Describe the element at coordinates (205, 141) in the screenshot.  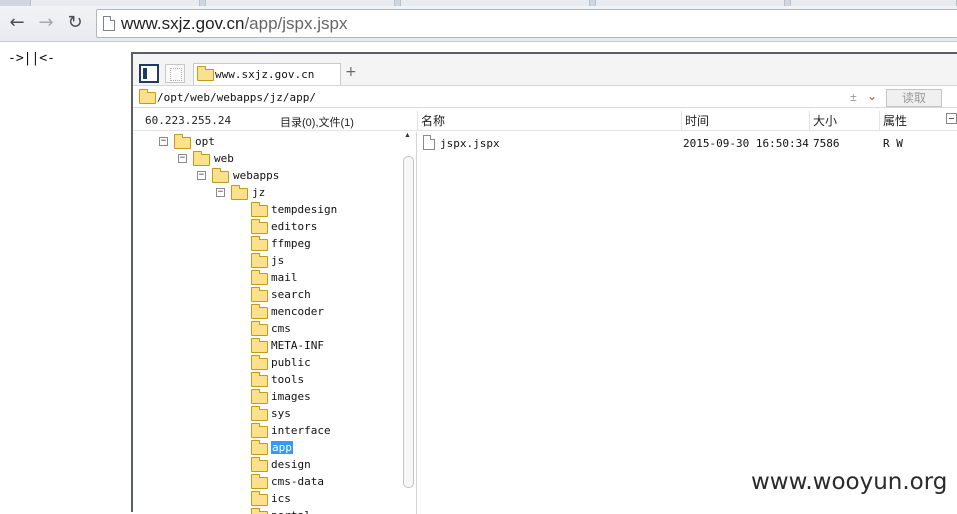
I see `tree-item-label: opt` at that location.